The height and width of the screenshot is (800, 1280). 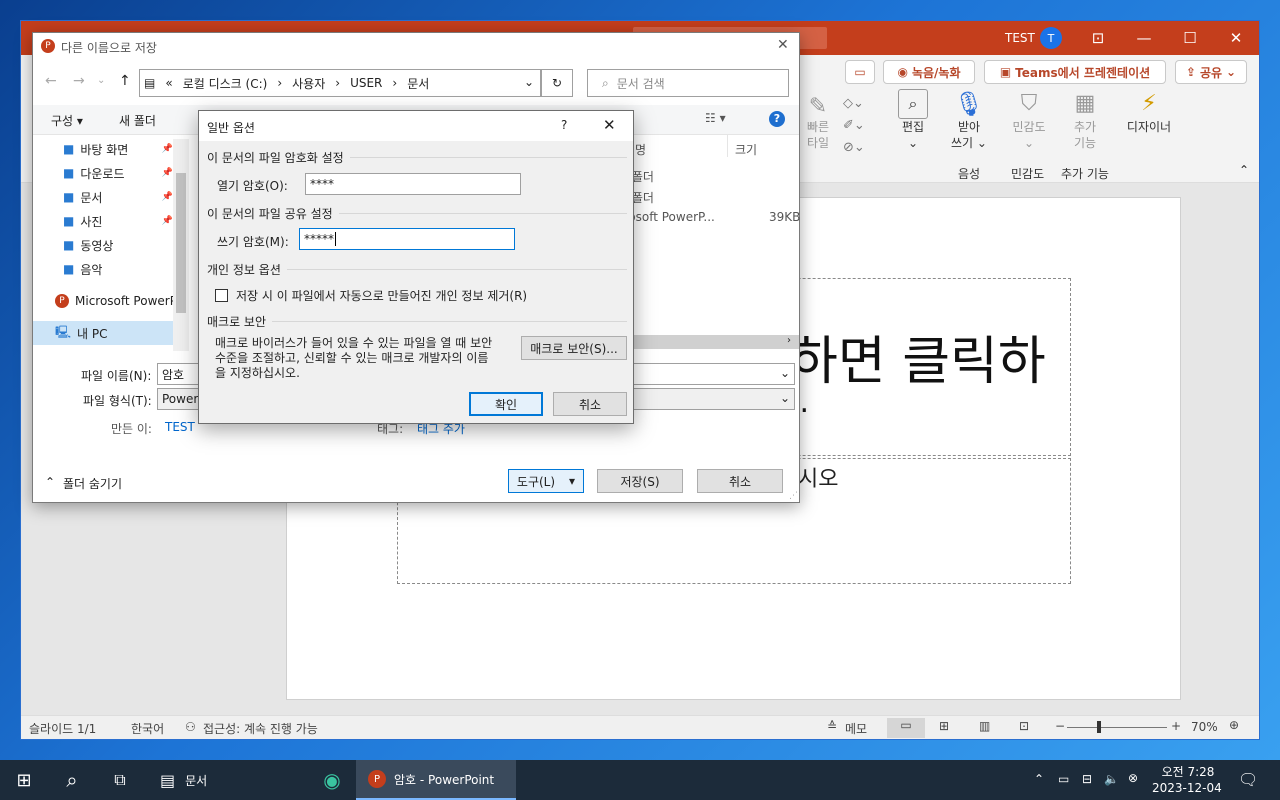 I want to click on slideshow-icon: ⊡, so click(x=1024, y=726).